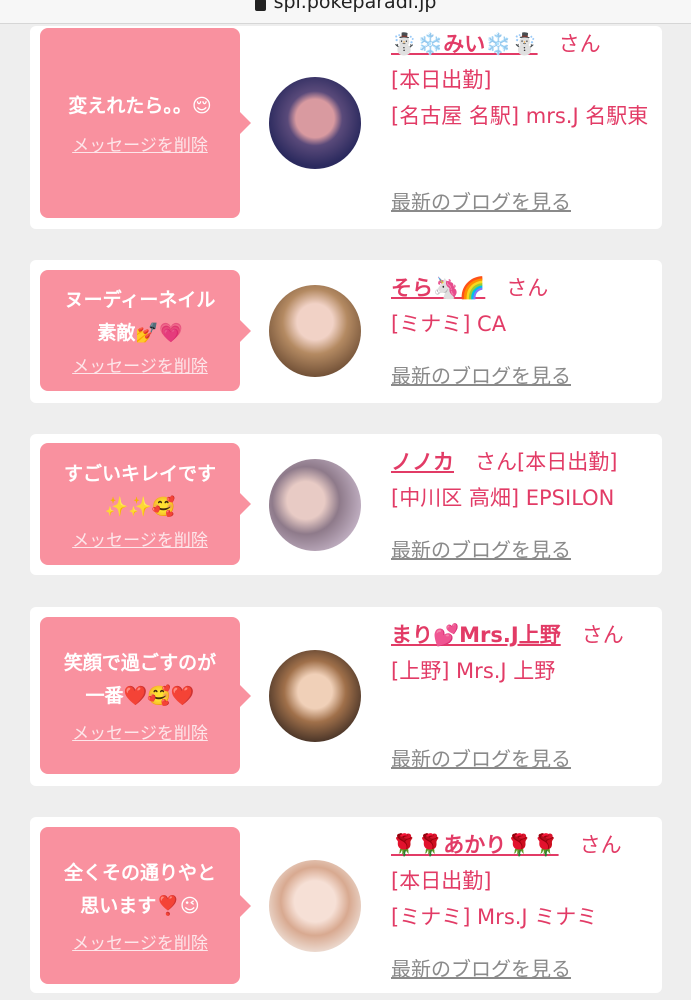 The height and width of the screenshot is (1000, 691). I want to click on browser-url-bar: spi.pokeparadi.jp, so click(345, 12).